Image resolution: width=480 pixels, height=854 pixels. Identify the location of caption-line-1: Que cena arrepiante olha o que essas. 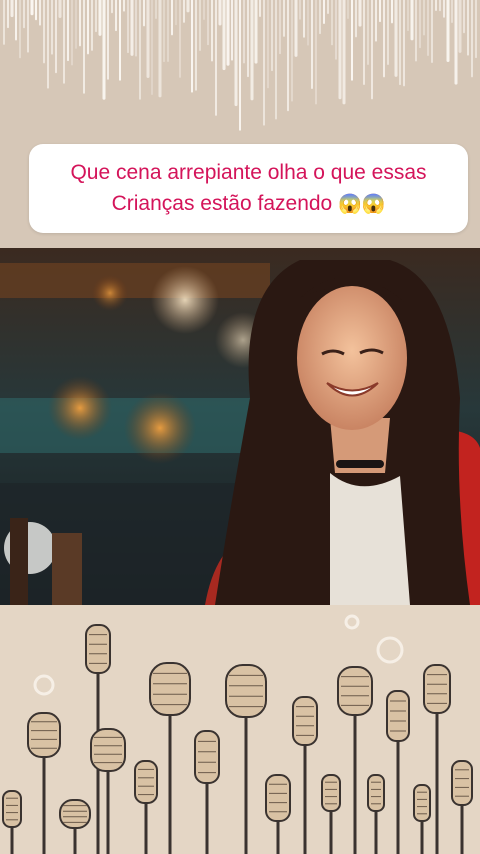
(248, 172).